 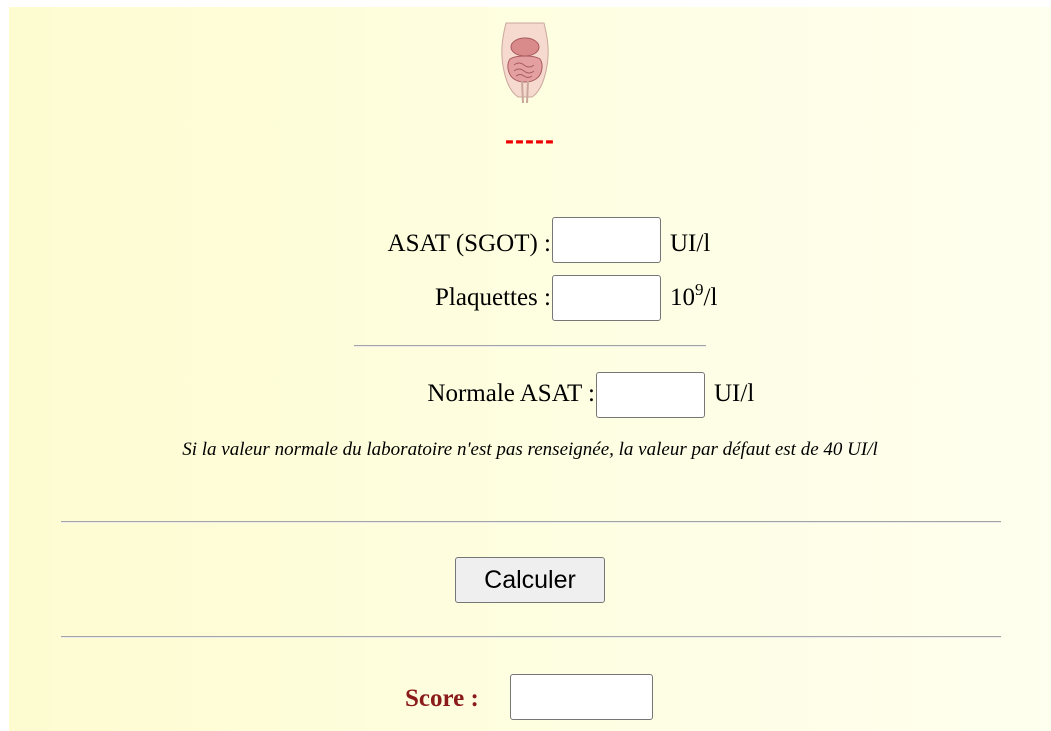 What do you see at coordinates (734, 393) in the screenshot?
I see `normal-asat-unit: UI/l` at bounding box center [734, 393].